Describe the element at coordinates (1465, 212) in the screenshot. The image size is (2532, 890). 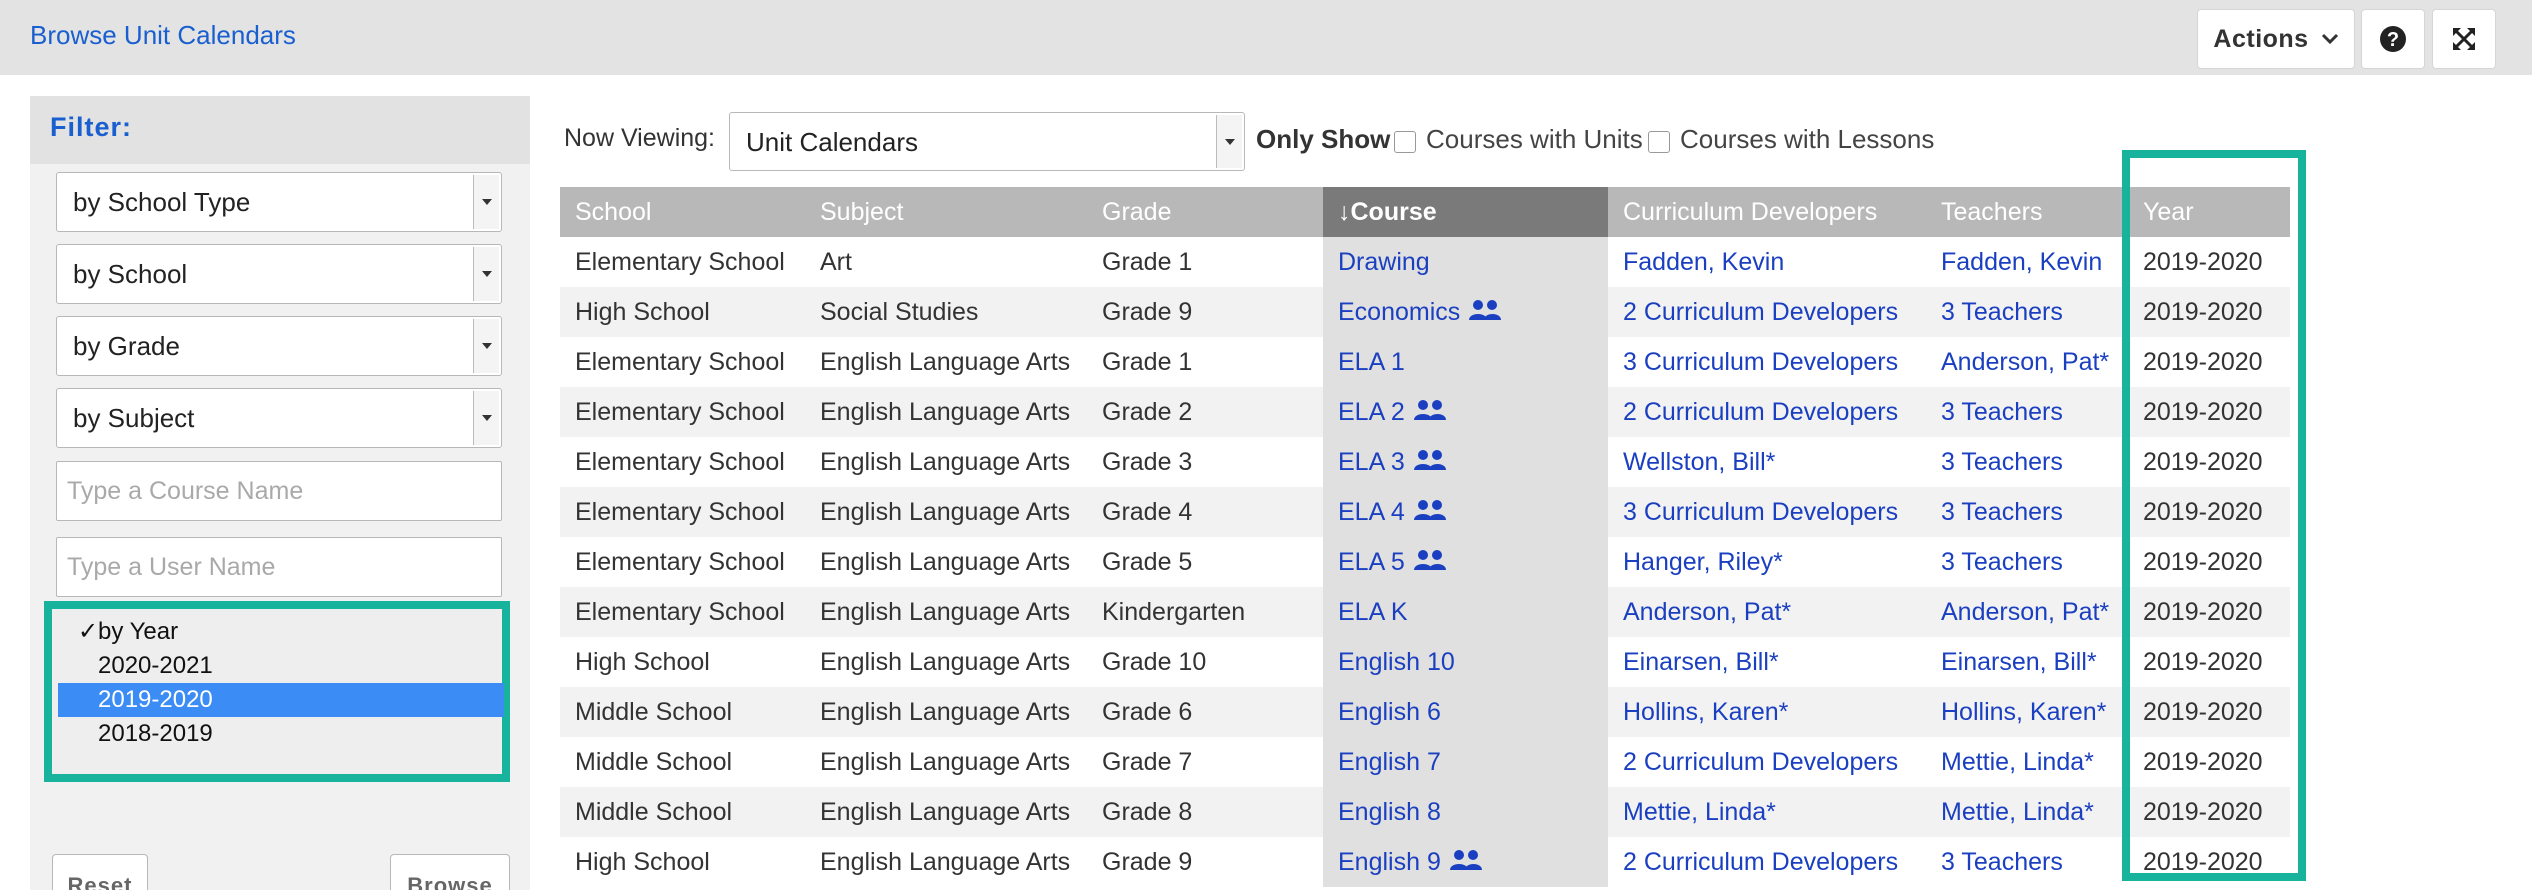
I see `column-header-course: ↓Course` at that location.